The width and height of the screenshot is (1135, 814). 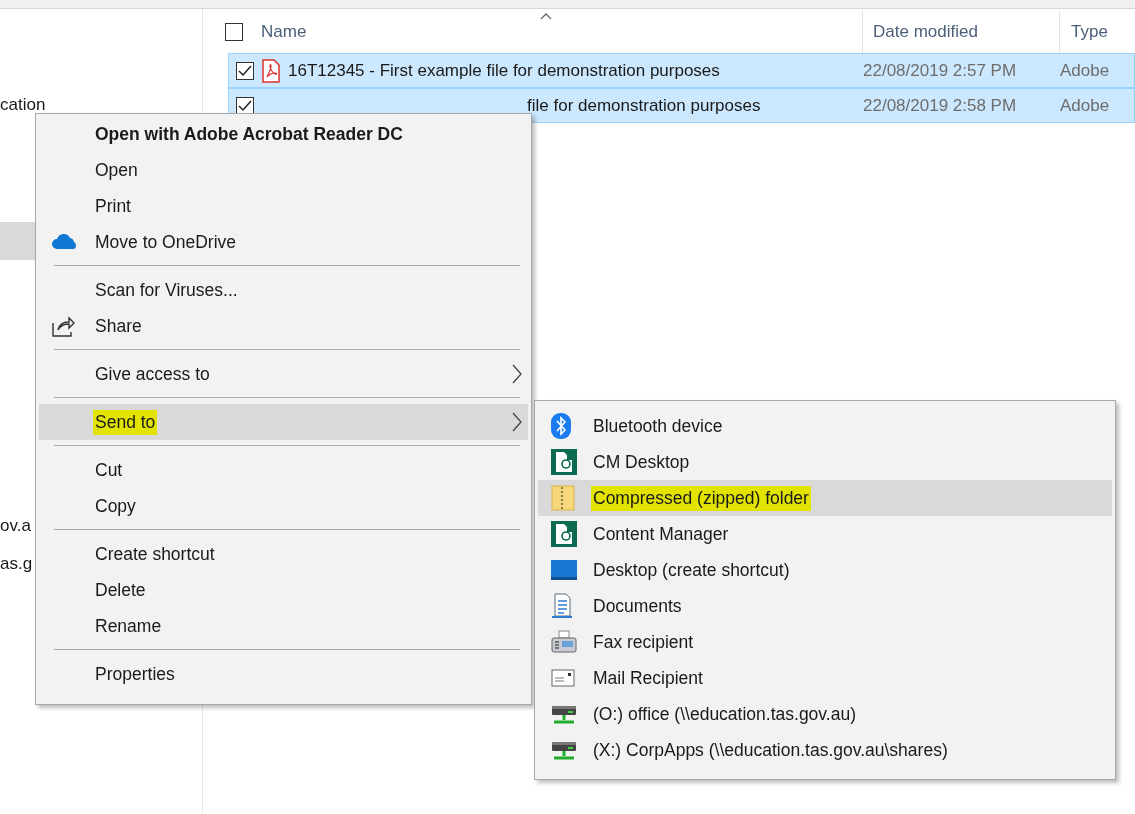 What do you see at coordinates (271, 70) in the screenshot?
I see `pdf-file-icon` at bounding box center [271, 70].